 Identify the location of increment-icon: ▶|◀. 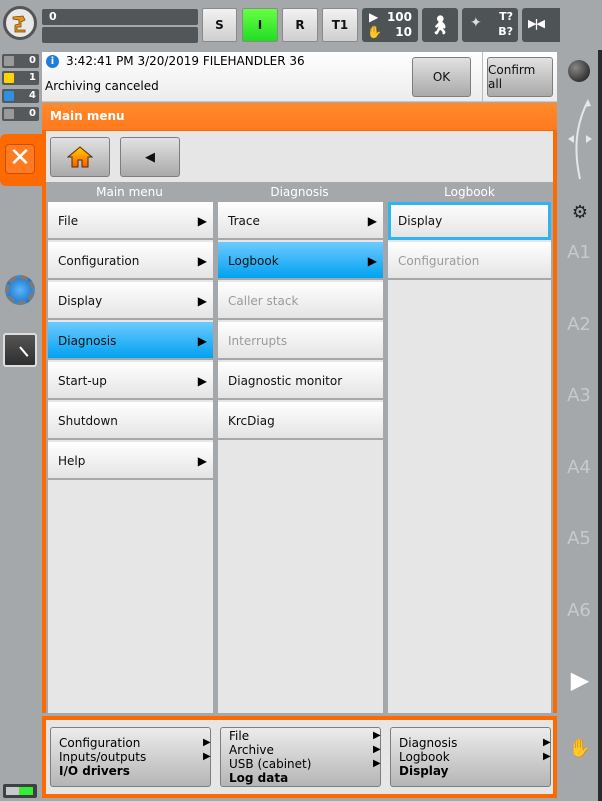
(536, 23).